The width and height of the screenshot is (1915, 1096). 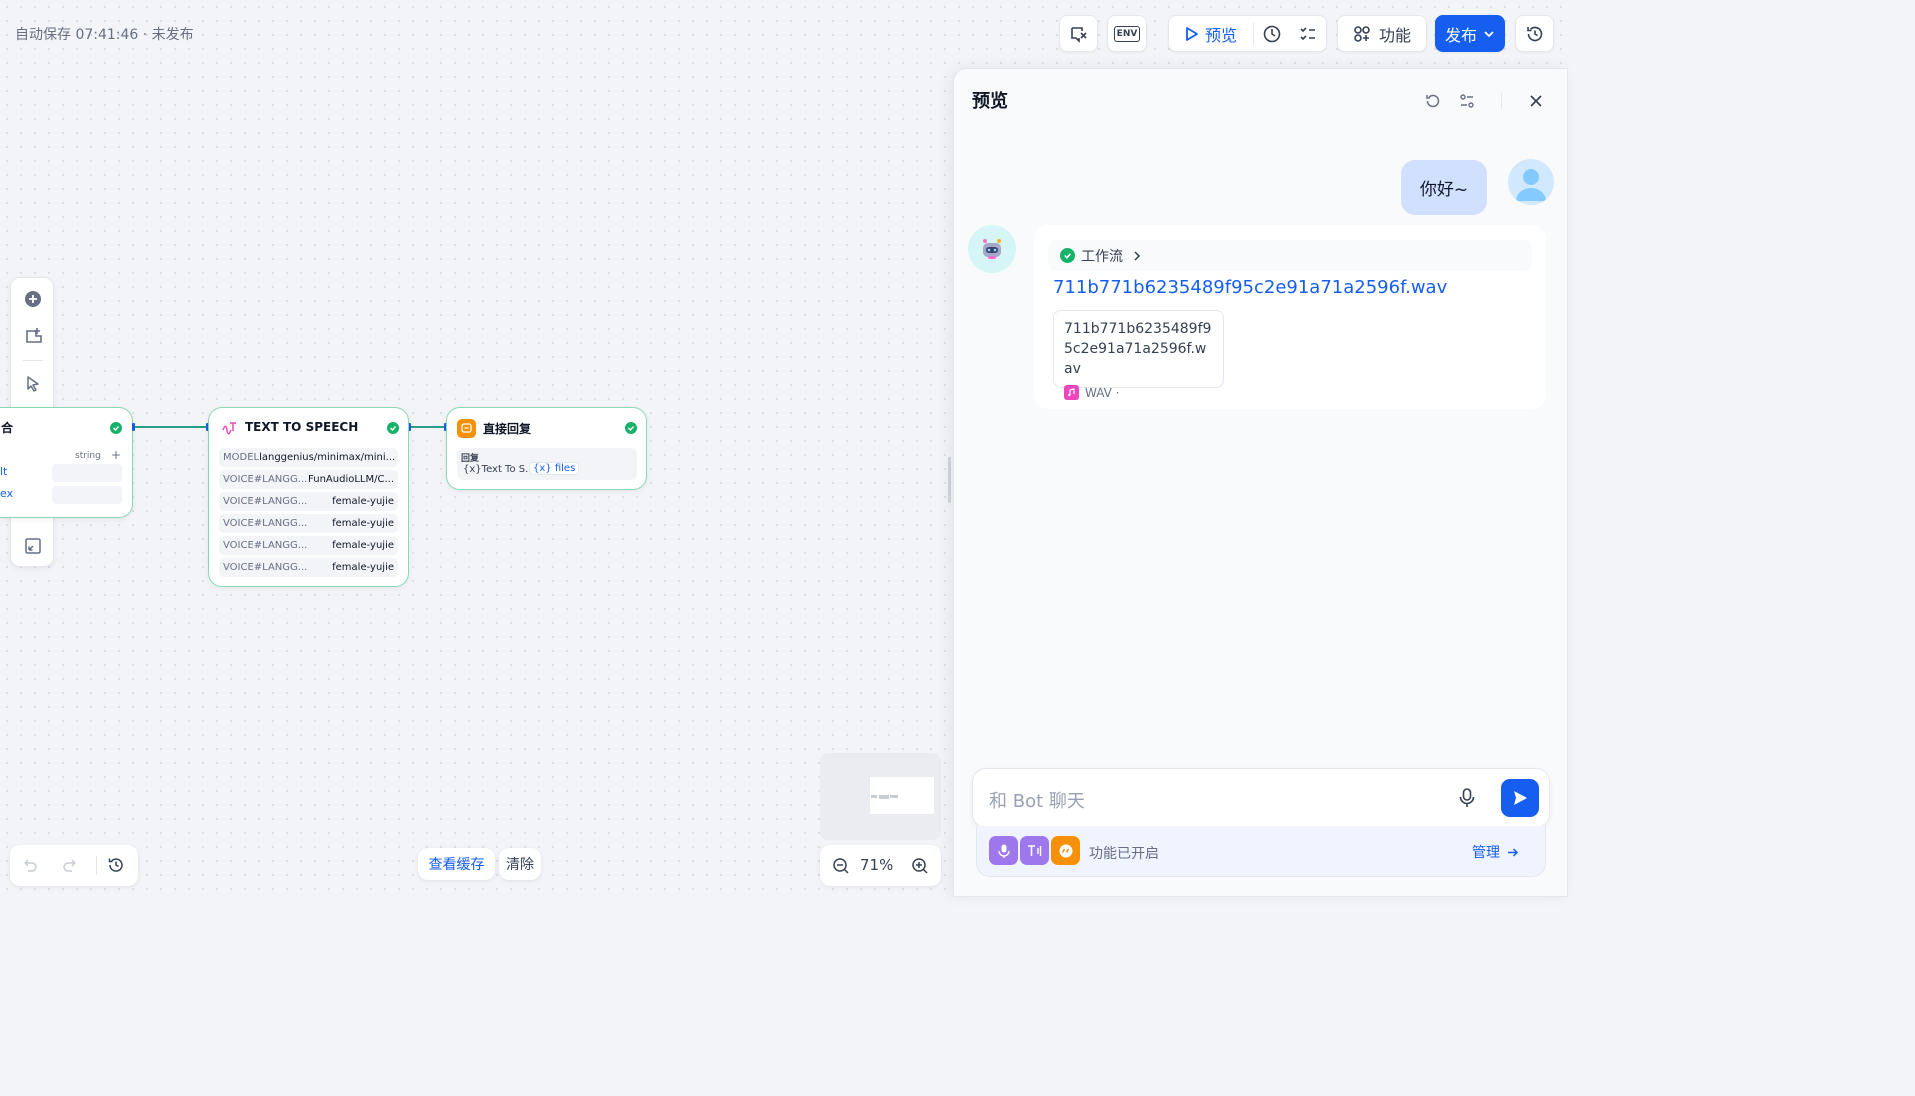 I want to click on zoom-controls: 71%, so click(x=880, y=865).